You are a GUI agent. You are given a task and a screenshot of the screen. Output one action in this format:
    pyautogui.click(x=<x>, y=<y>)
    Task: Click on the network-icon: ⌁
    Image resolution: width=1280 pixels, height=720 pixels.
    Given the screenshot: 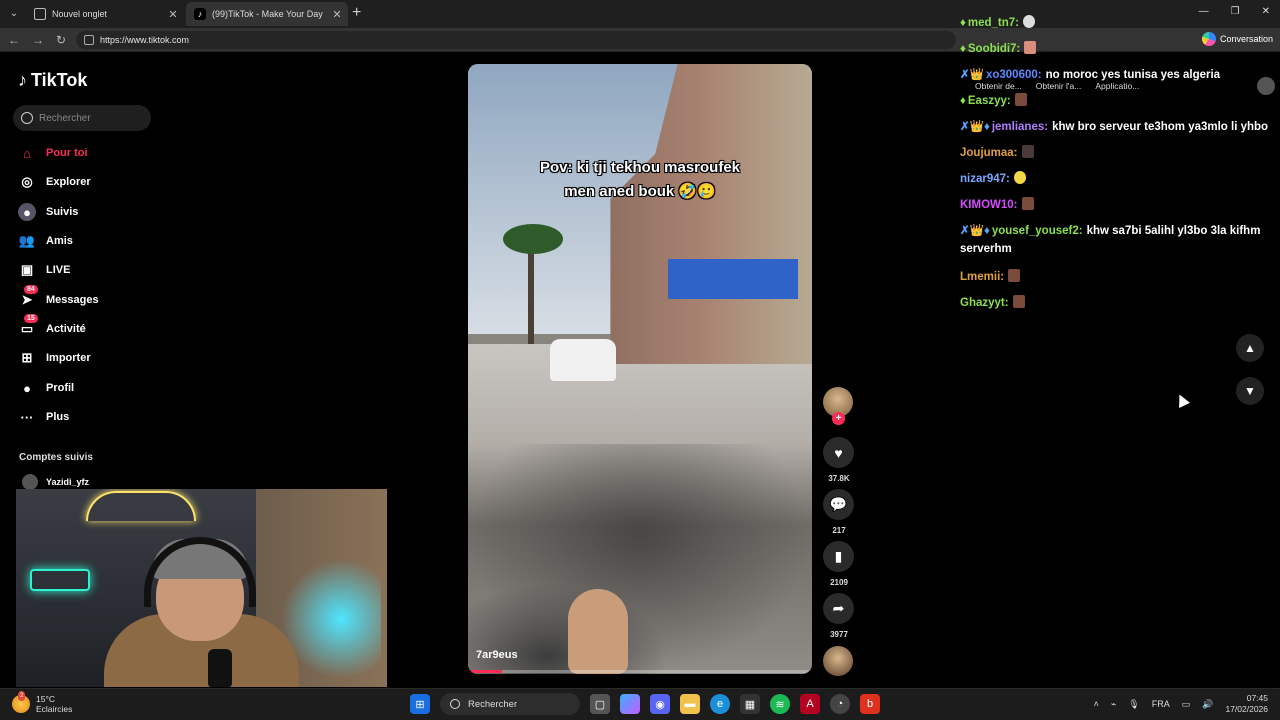 What is the action you would take?
    pyautogui.click(x=1113, y=704)
    